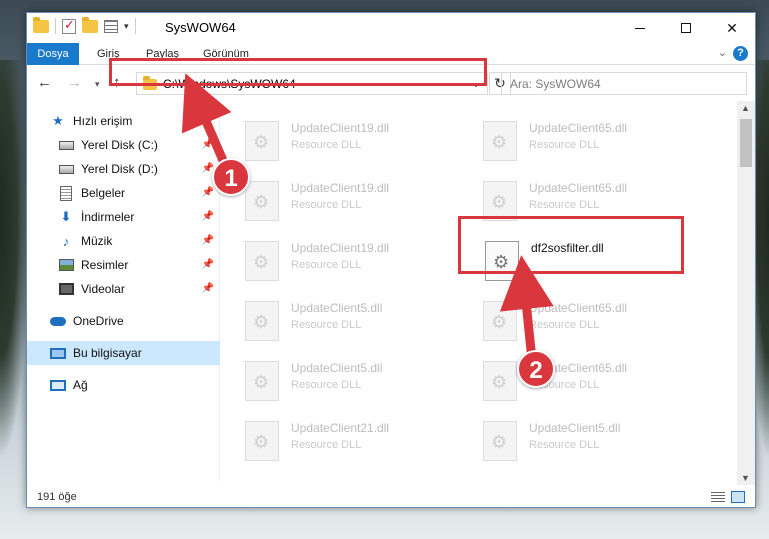 The image size is (769, 539). I want to click on sidebar-item-pictures: Resimler 📌, so click(123, 265).